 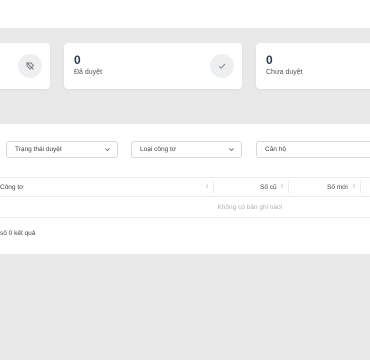 I want to click on stat-card-partial, so click(x=25, y=66).